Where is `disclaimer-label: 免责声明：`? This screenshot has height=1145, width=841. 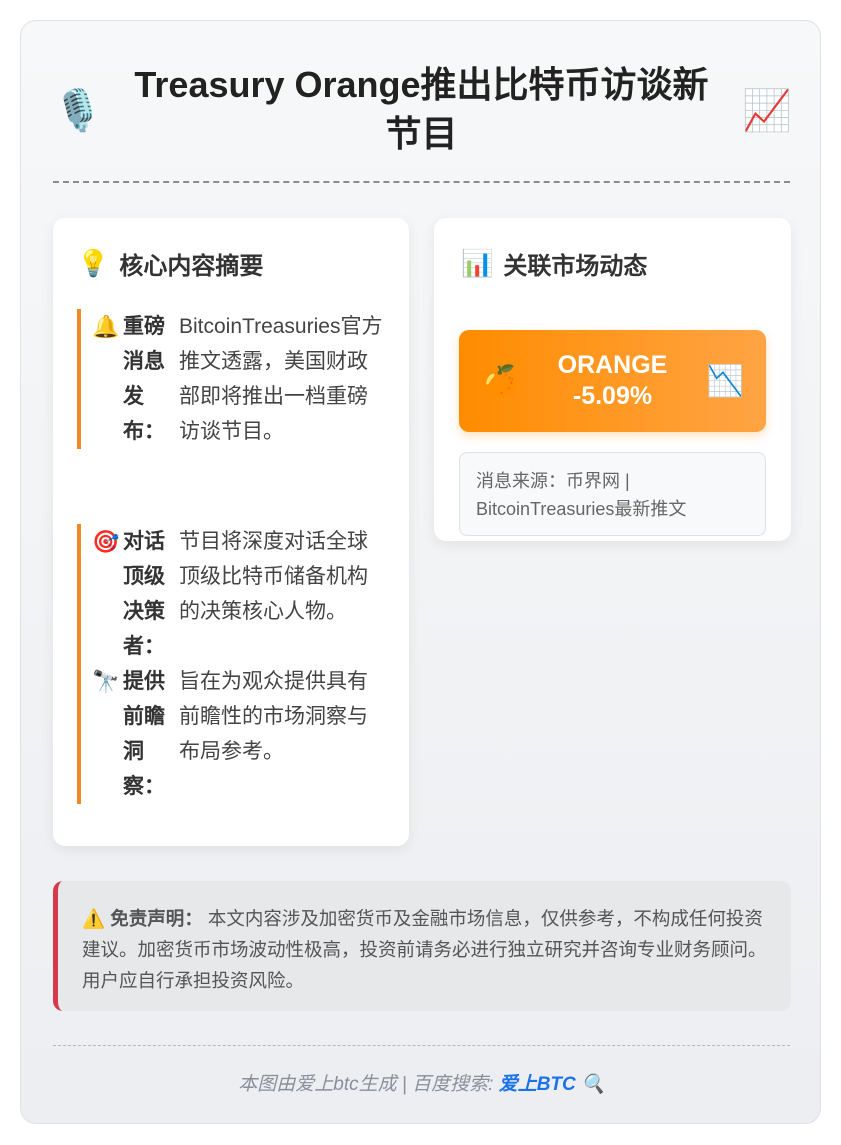
disclaimer-label: 免责声明： is located at coordinates (156, 918).